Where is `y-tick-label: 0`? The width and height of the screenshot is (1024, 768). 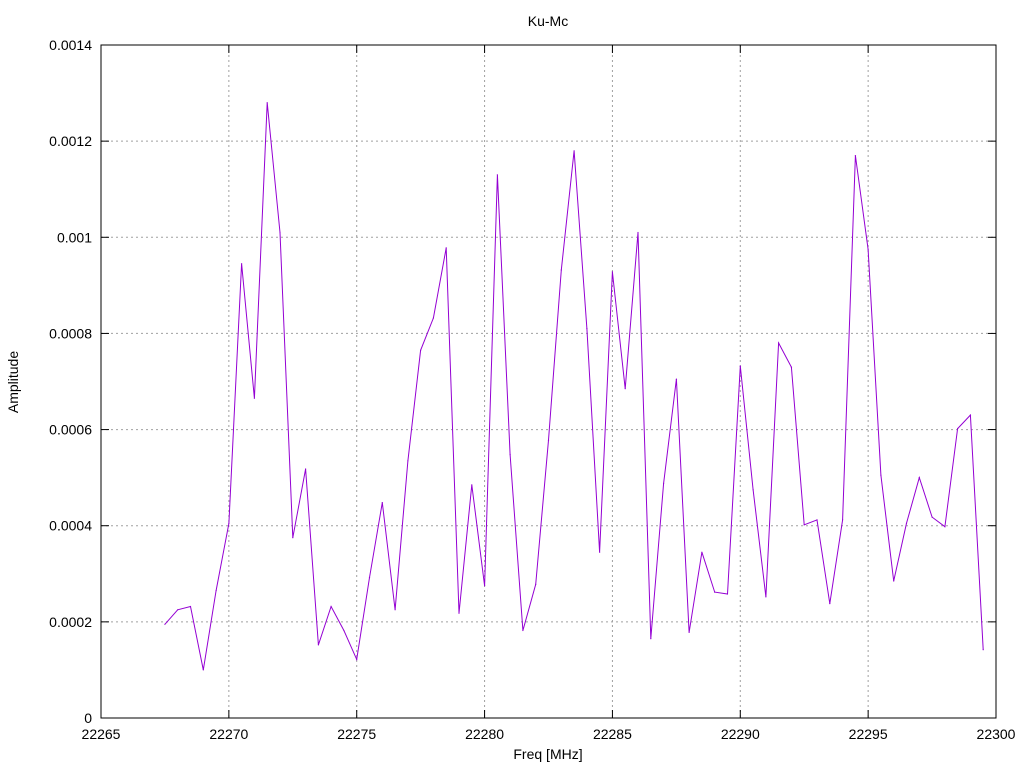 y-tick-label: 0 is located at coordinates (88, 718).